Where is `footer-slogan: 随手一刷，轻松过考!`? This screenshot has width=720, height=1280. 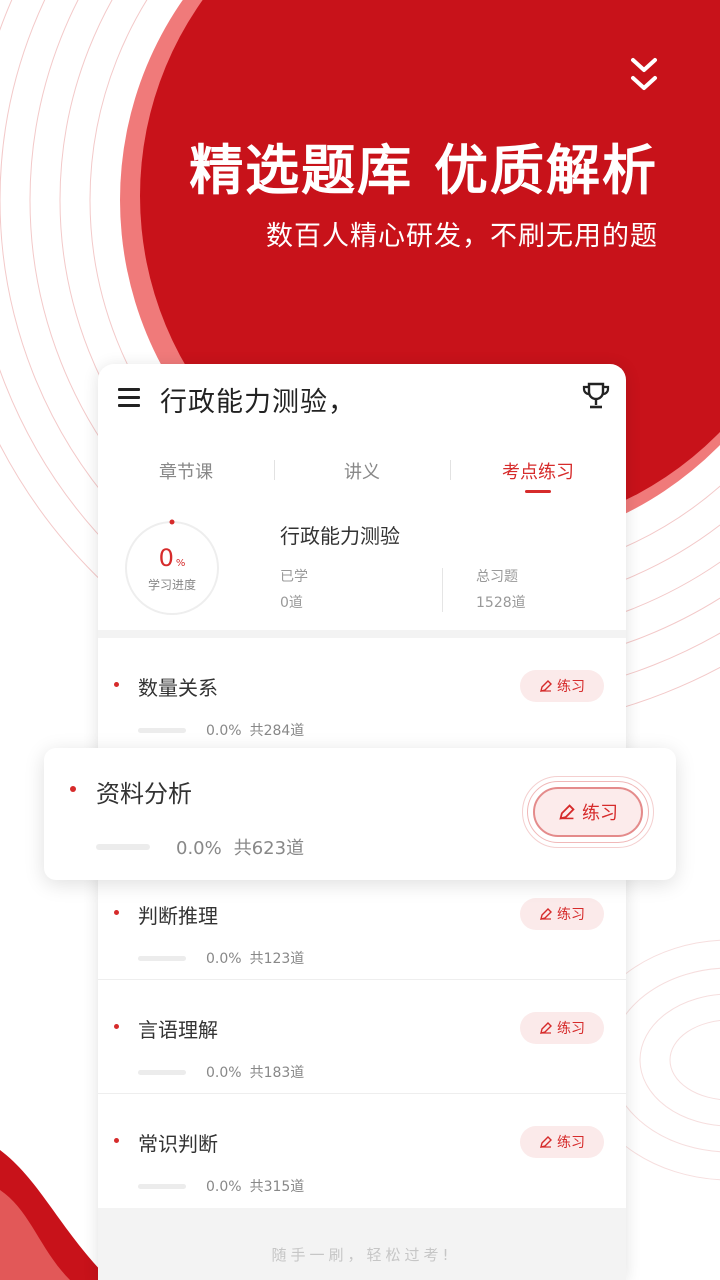 footer-slogan: 随手一刷，轻松过考! is located at coordinates (362, 1244).